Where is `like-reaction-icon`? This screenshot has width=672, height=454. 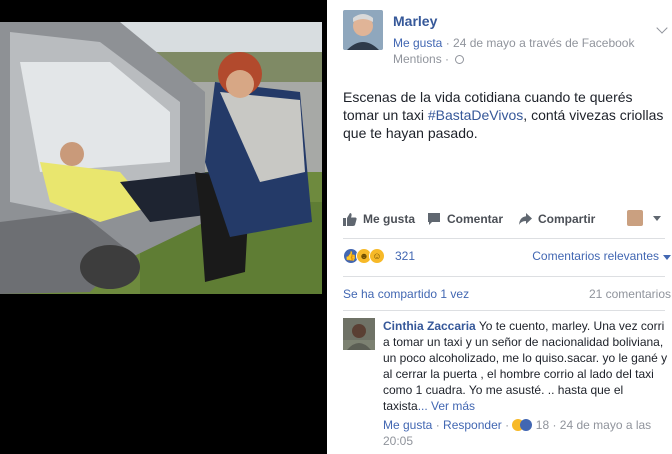 like-reaction-icon is located at coordinates (526, 425).